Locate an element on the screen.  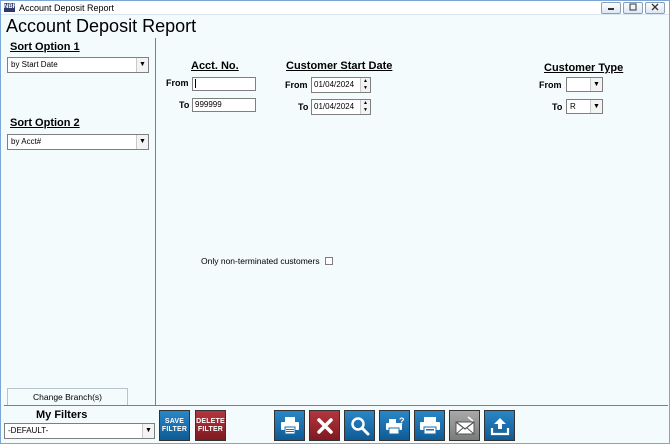
maximize-button is located at coordinates (633, 8).